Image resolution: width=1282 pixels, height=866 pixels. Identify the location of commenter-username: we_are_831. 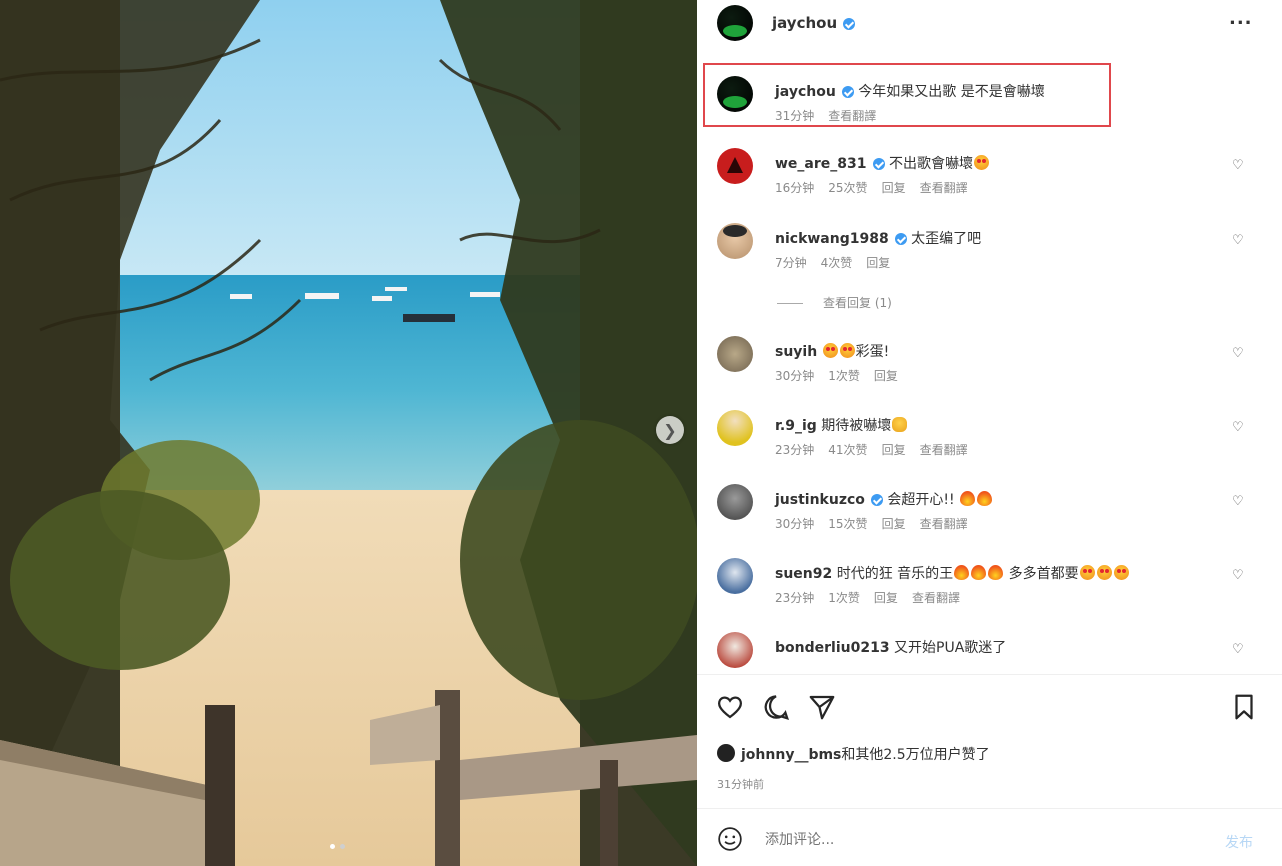
(821, 164).